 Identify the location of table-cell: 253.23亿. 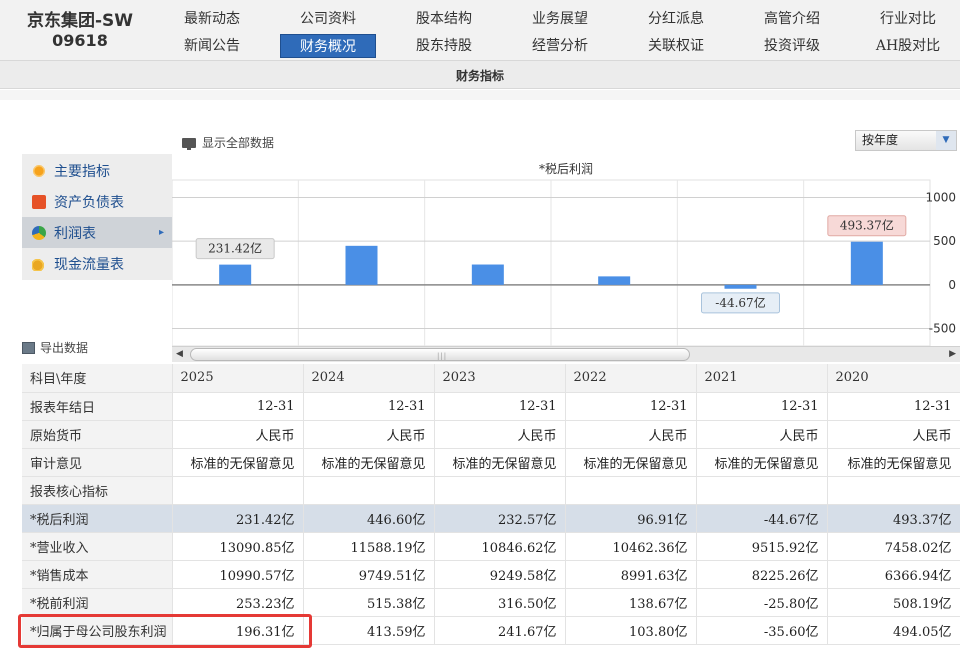
(238, 602).